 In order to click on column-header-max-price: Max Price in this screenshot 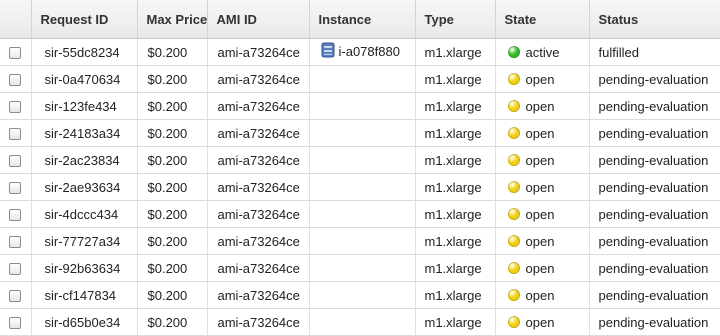, I will do `click(172, 19)`.